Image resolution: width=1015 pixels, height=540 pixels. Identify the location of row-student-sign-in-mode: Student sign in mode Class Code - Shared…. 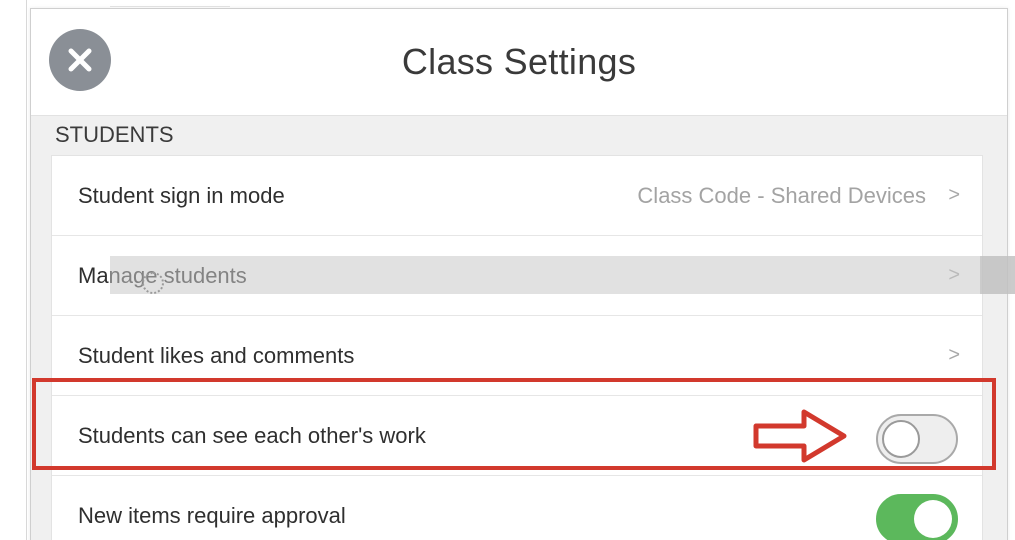
(517, 196).